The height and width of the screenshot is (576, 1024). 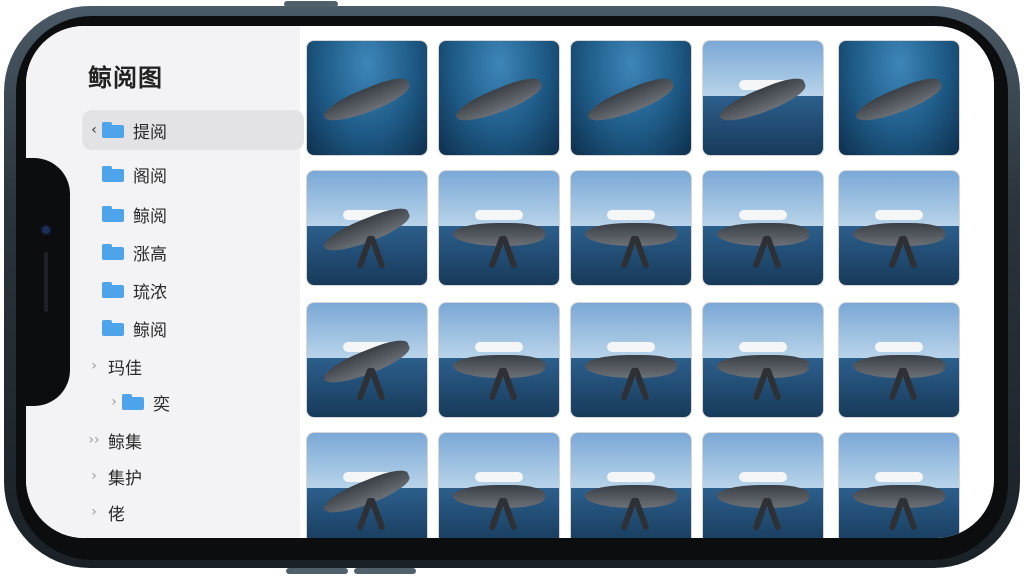 What do you see at coordinates (193, 290) in the screenshot?
I see `sidebar-item: 琉浓` at bounding box center [193, 290].